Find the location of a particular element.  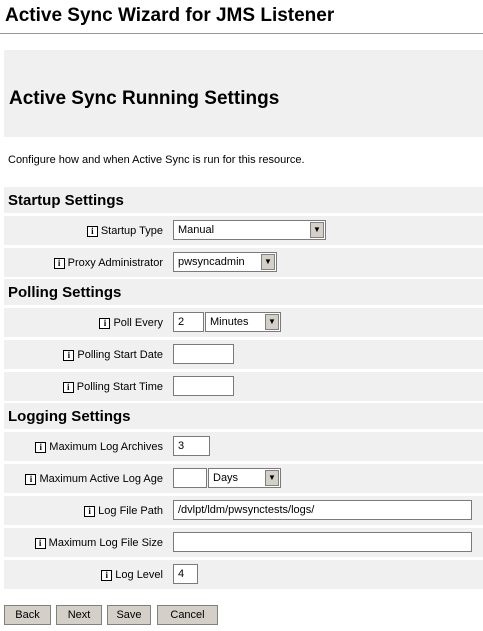

poll-every-unit-select: Minutes ▼ is located at coordinates (243, 322).